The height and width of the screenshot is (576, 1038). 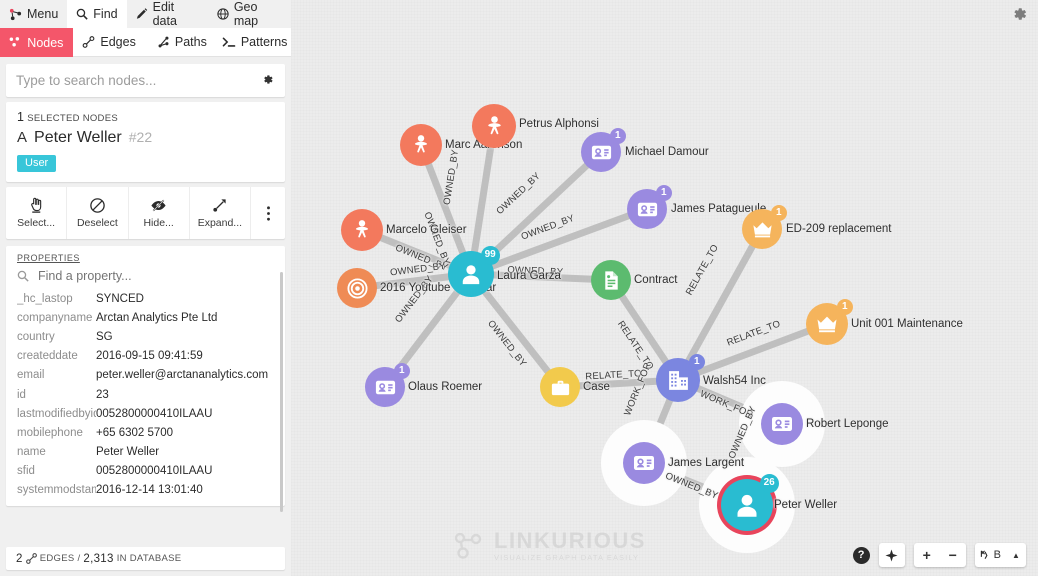 I want to click on graph-node-case, so click(x=560, y=387).